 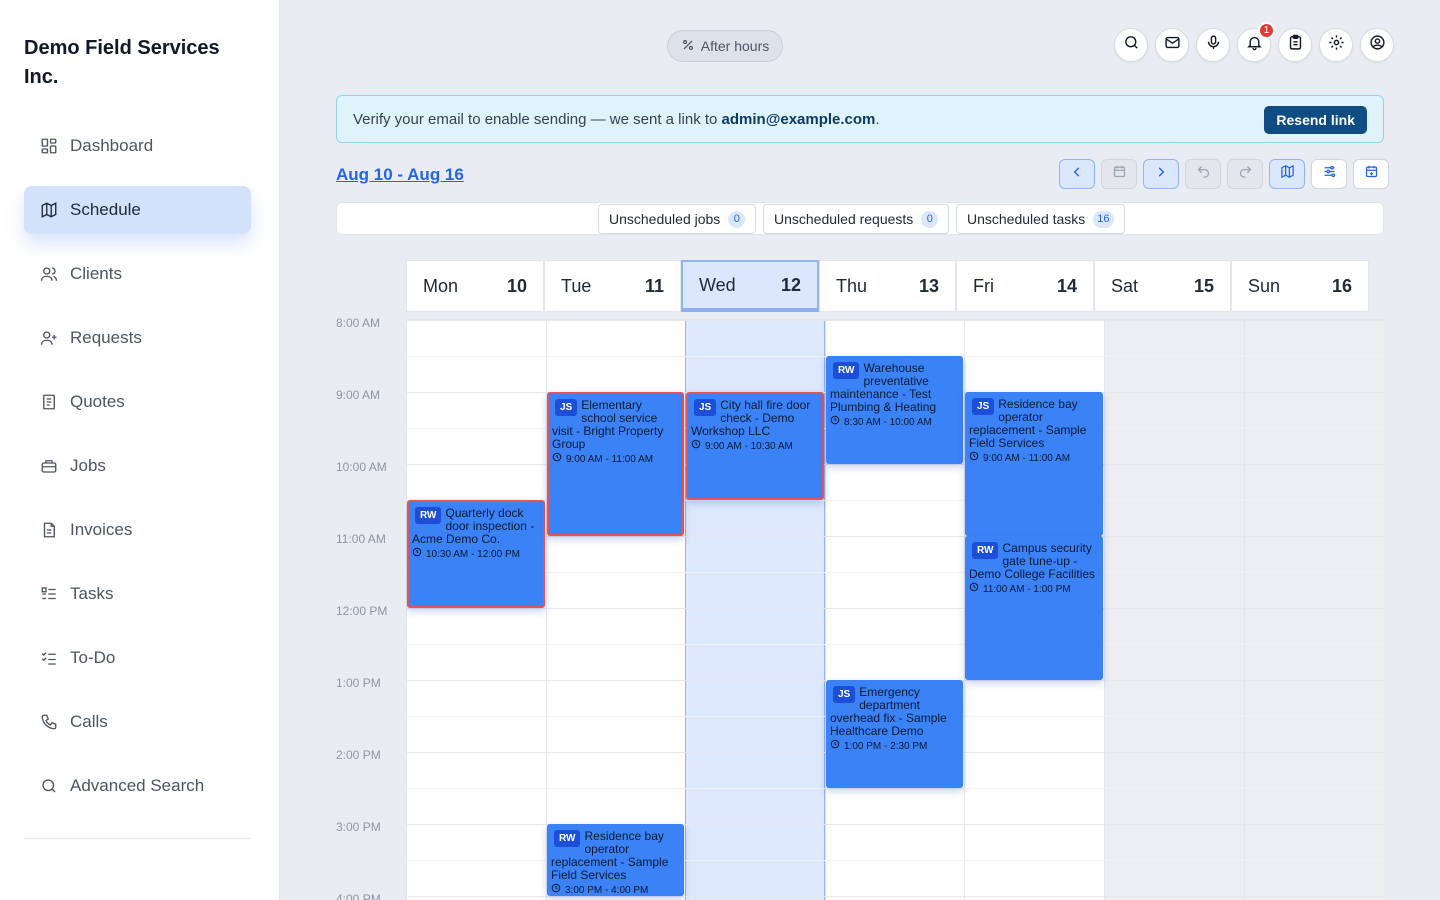 I want to click on event-time: 9:00 AM - 10:30 AM, so click(x=755, y=446).